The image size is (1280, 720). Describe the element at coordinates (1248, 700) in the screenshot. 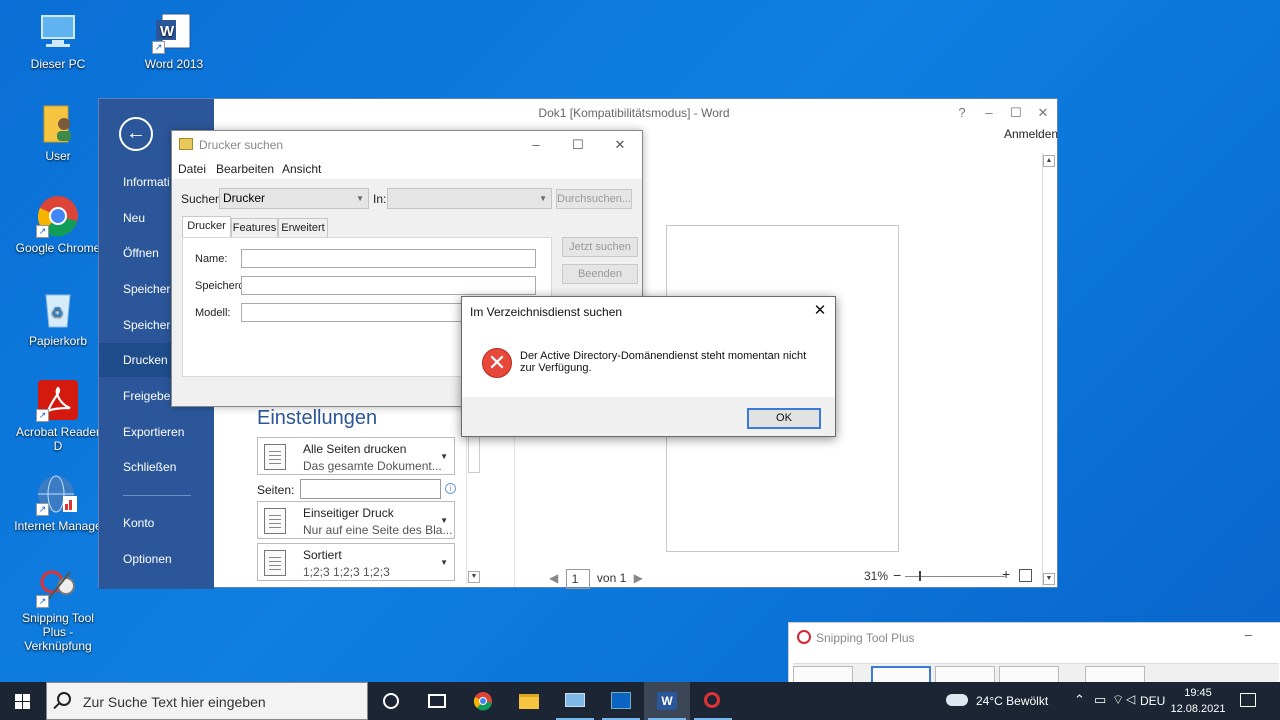

I see `notification-icon` at that location.